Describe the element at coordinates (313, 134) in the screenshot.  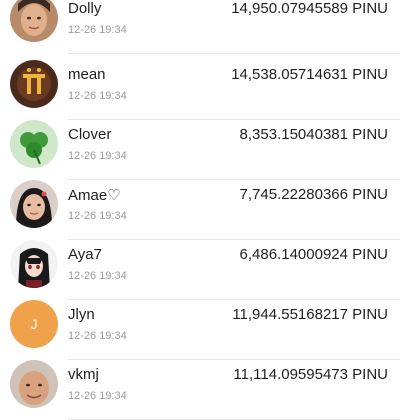
I see `amount: 8,353.15040381 PINU` at that location.